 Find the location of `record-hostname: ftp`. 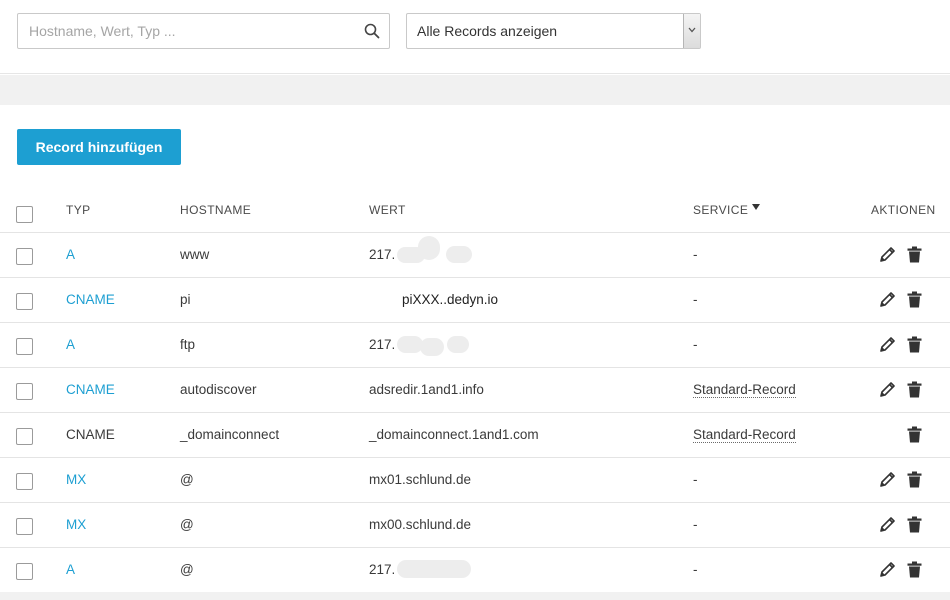

record-hostname: ftp is located at coordinates (188, 344).